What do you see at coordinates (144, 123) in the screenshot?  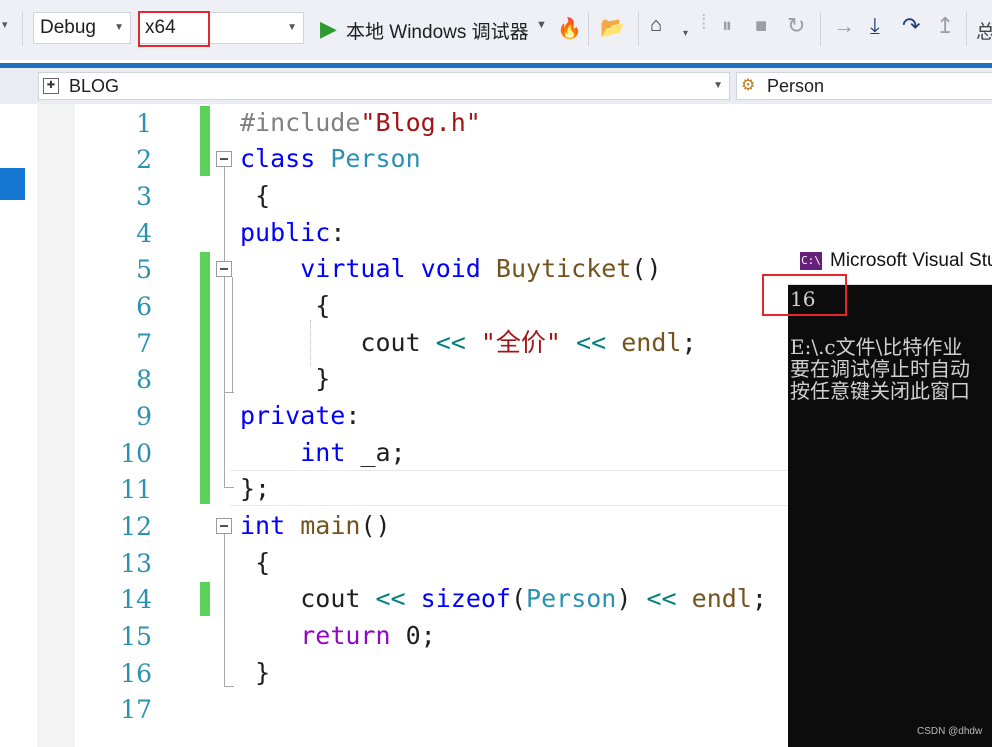 I see `line-number: 1` at bounding box center [144, 123].